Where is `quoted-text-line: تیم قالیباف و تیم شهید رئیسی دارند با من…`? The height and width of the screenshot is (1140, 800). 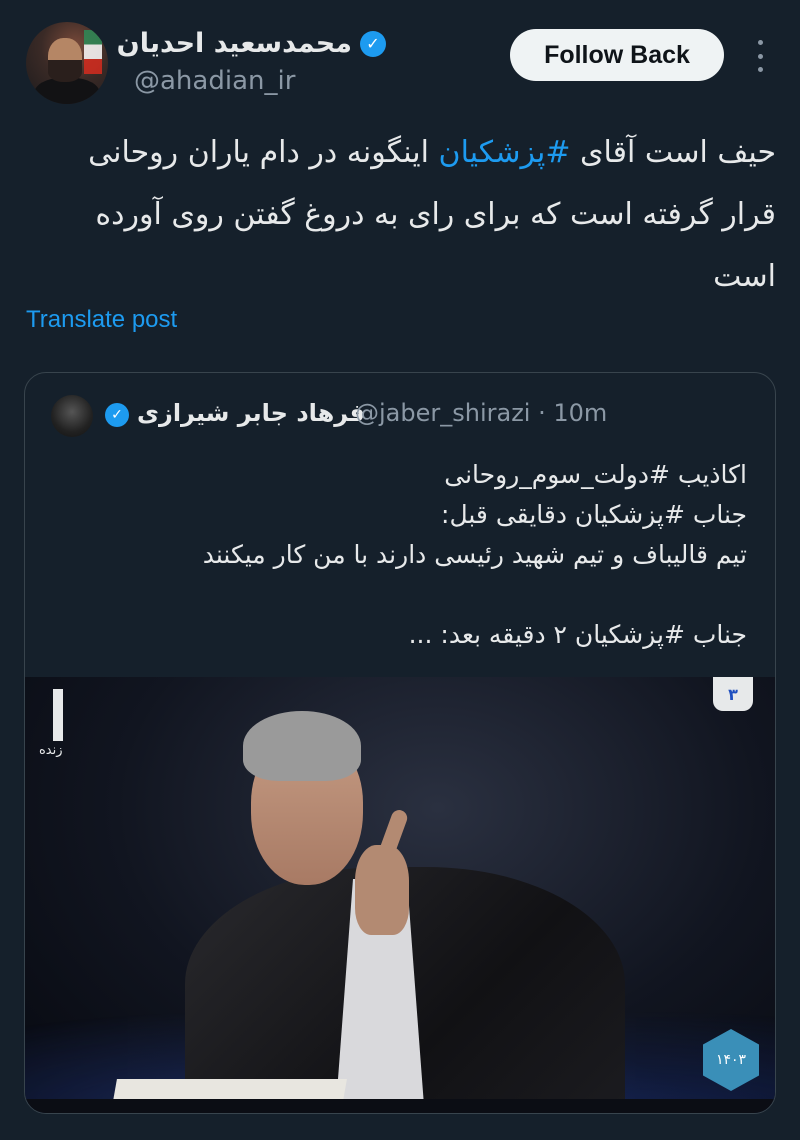
quoted-text-line: تیم قالیباف و تیم شهید رئیسی دارند با من… is located at coordinates (474, 554).